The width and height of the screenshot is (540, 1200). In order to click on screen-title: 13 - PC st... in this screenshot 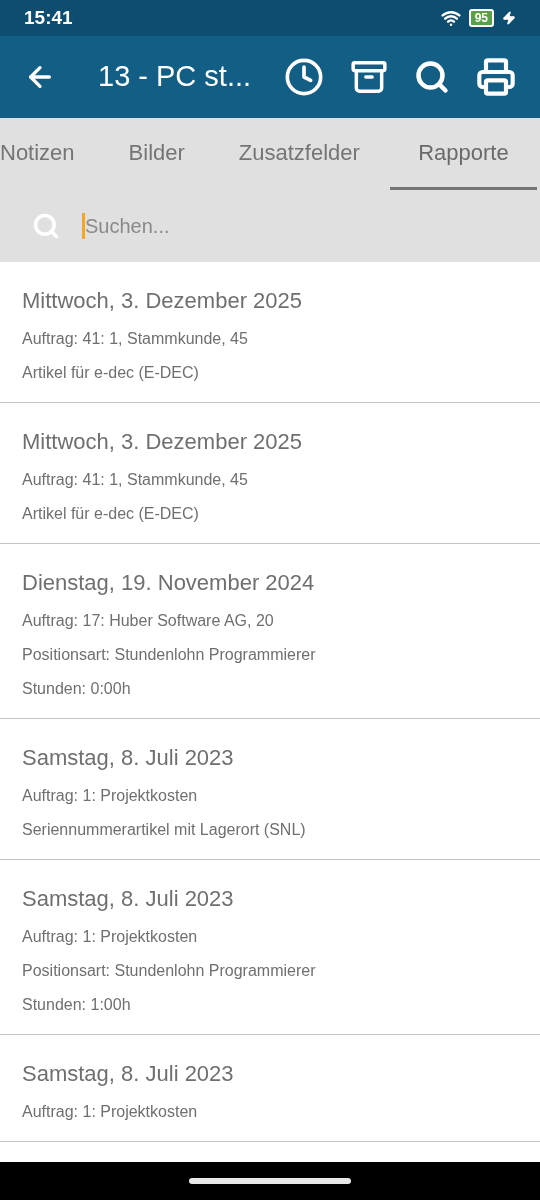, I will do `click(175, 77)`.